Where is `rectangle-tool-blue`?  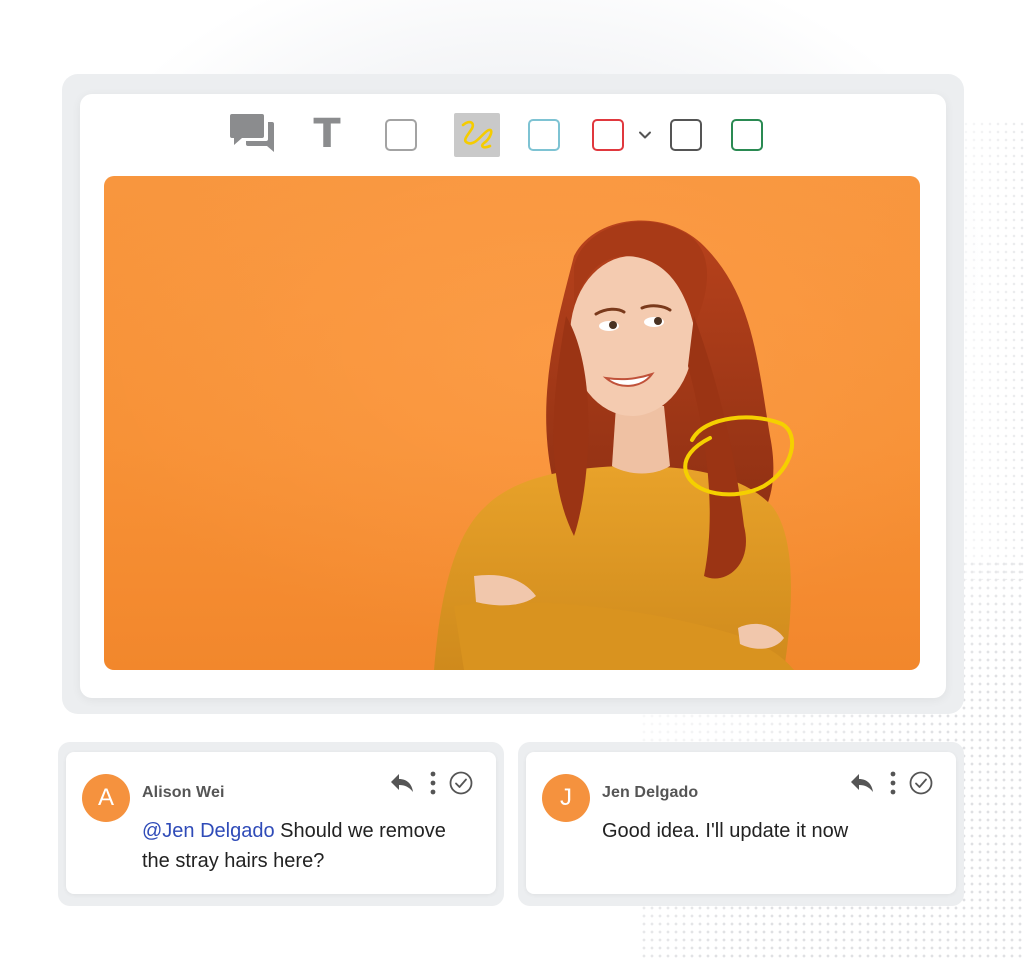
rectangle-tool-blue is located at coordinates (544, 135).